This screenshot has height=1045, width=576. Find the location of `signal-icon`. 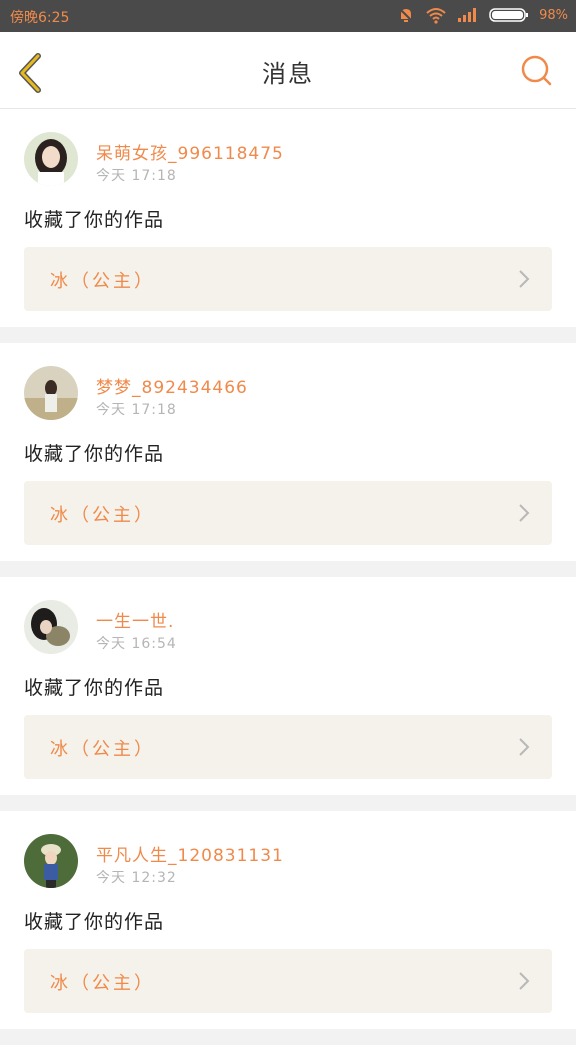

signal-icon is located at coordinates (467, 15).